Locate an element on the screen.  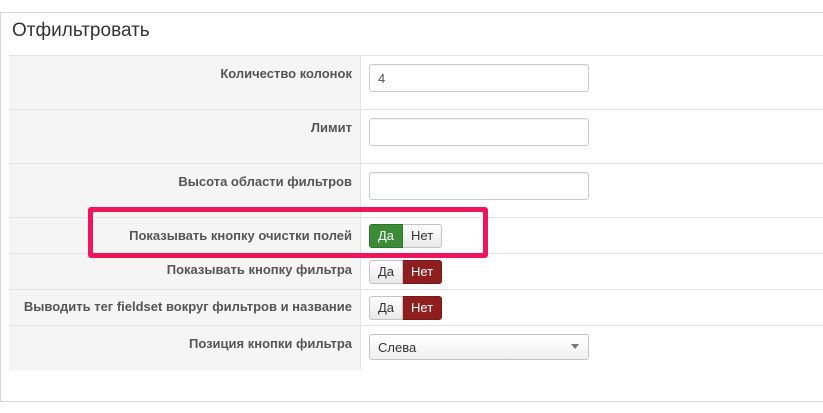
row-column-count: Количество колонок is located at coordinates (416, 83).